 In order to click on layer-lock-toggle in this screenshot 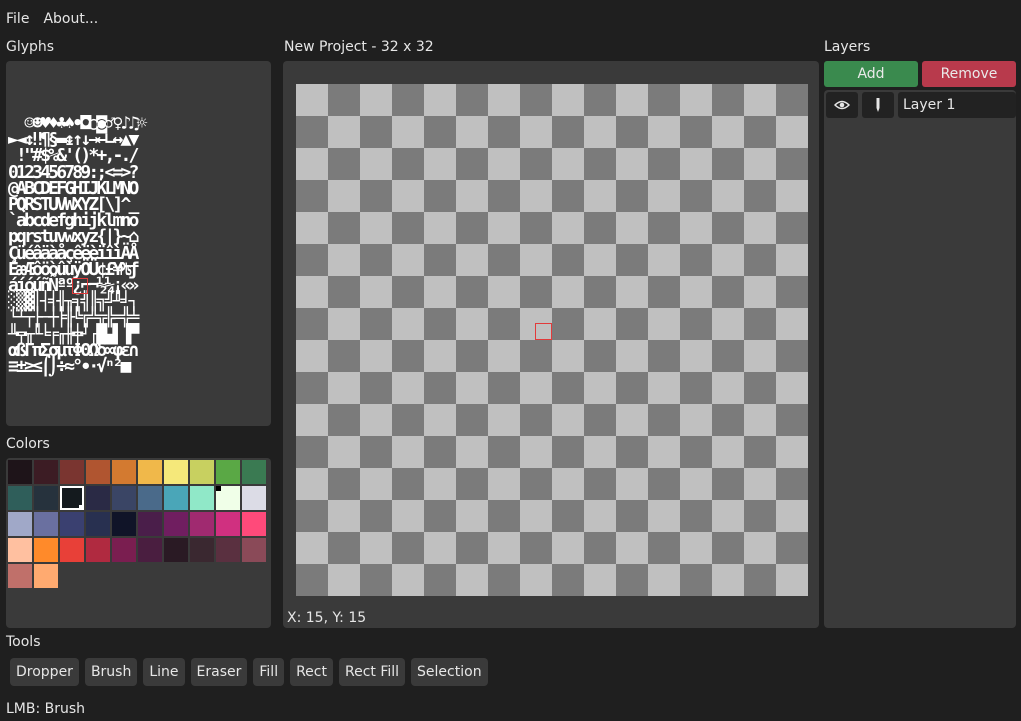, I will do `click(878, 105)`.